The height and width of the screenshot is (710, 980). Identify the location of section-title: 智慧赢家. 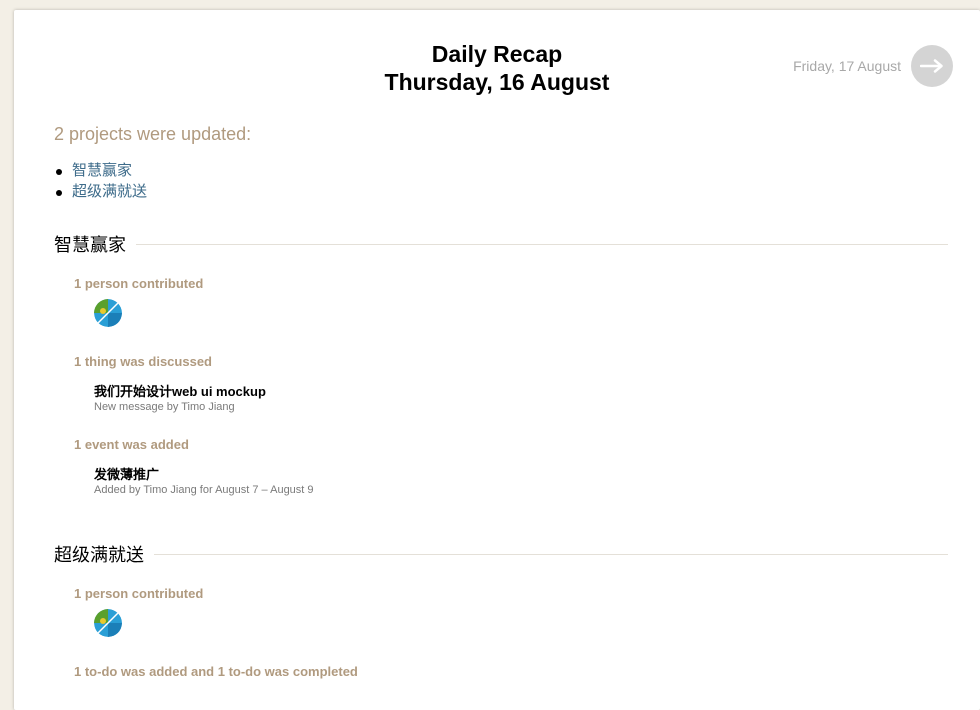
(90, 245).